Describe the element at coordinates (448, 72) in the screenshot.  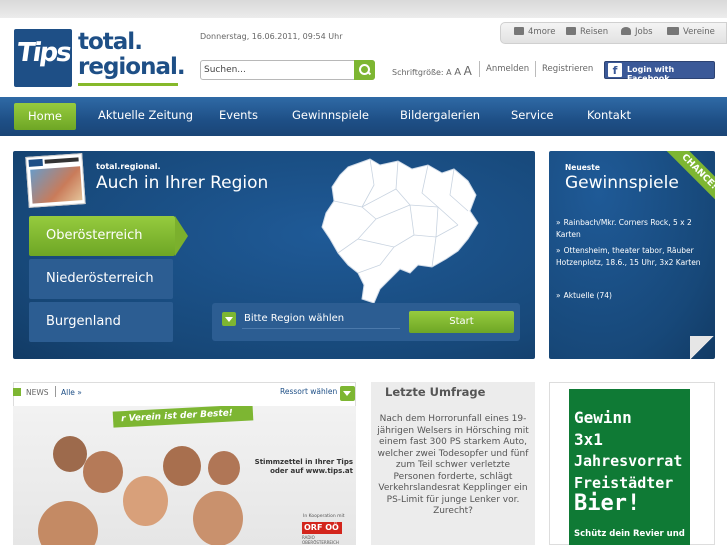
I see `font-size-small: A` at that location.